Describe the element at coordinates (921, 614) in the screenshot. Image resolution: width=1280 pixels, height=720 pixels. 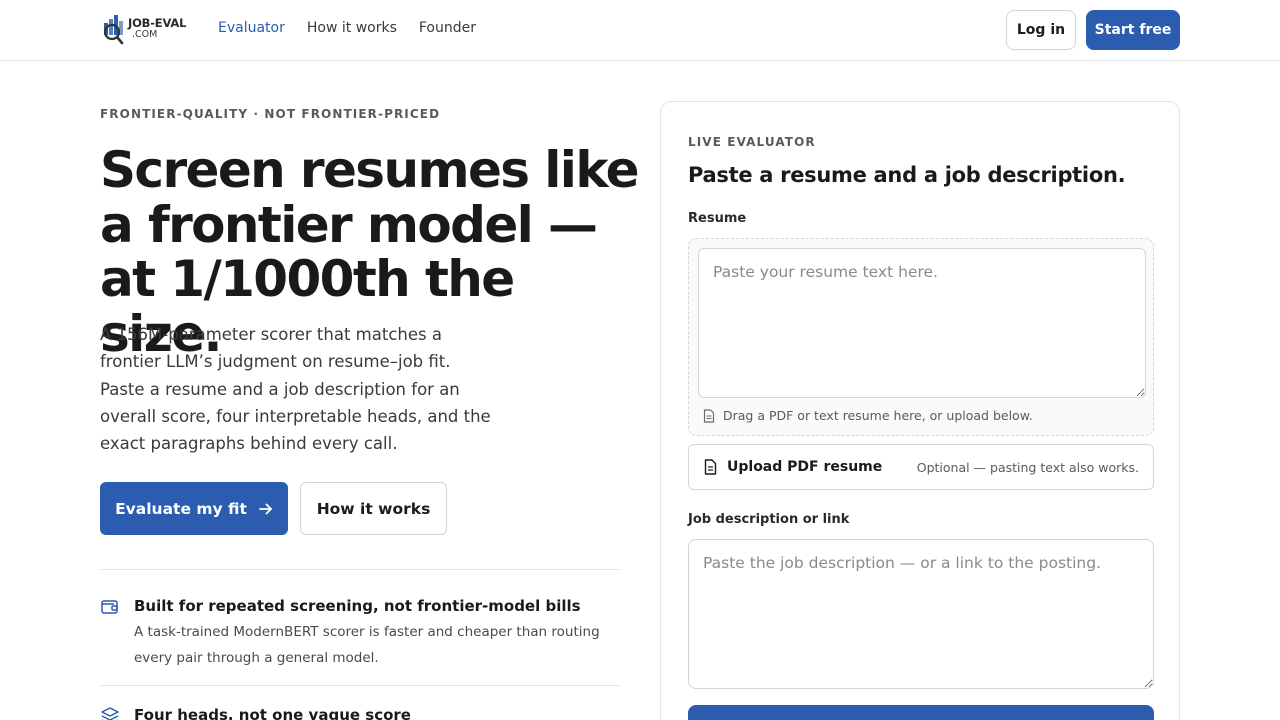
I see `job-description-input` at that location.